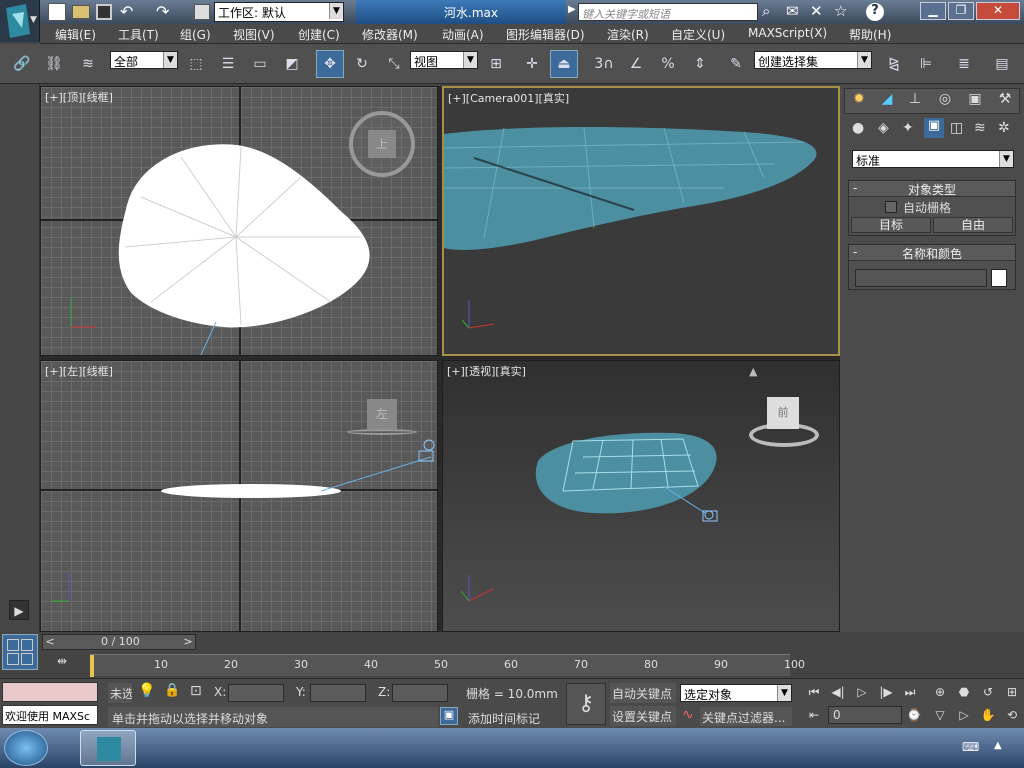 The image size is (1024, 768). Describe the element at coordinates (945, 101) in the screenshot. I see `motion-tab-icon: ◎` at that location.